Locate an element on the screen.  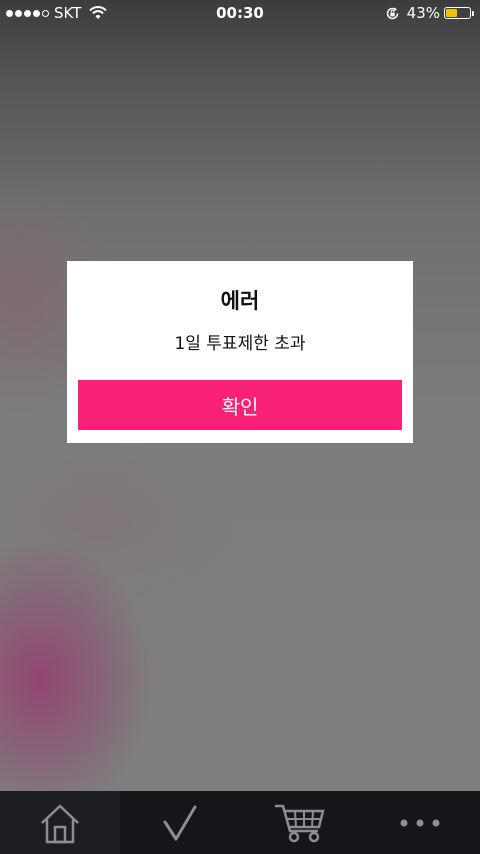
dialog-message: 1일 투표제한 초과 is located at coordinates (240, 344).